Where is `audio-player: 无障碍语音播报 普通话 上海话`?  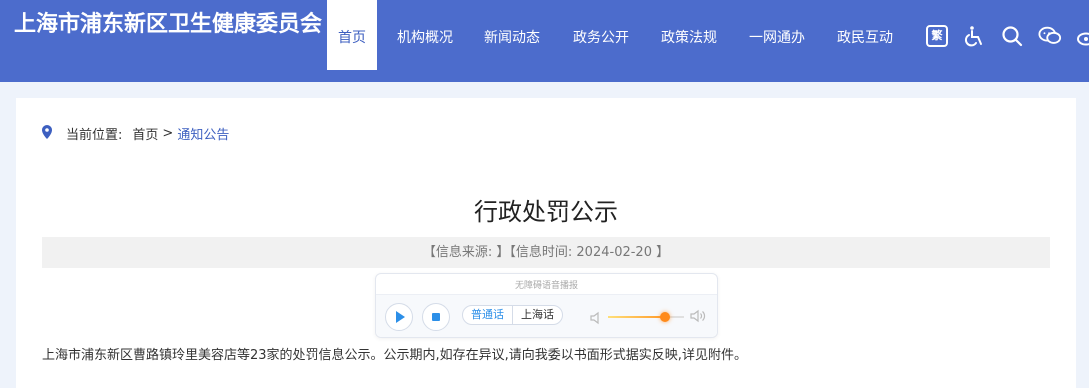
audio-player: 无障碍语音播报 普通话 上海话 is located at coordinates (546, 305).